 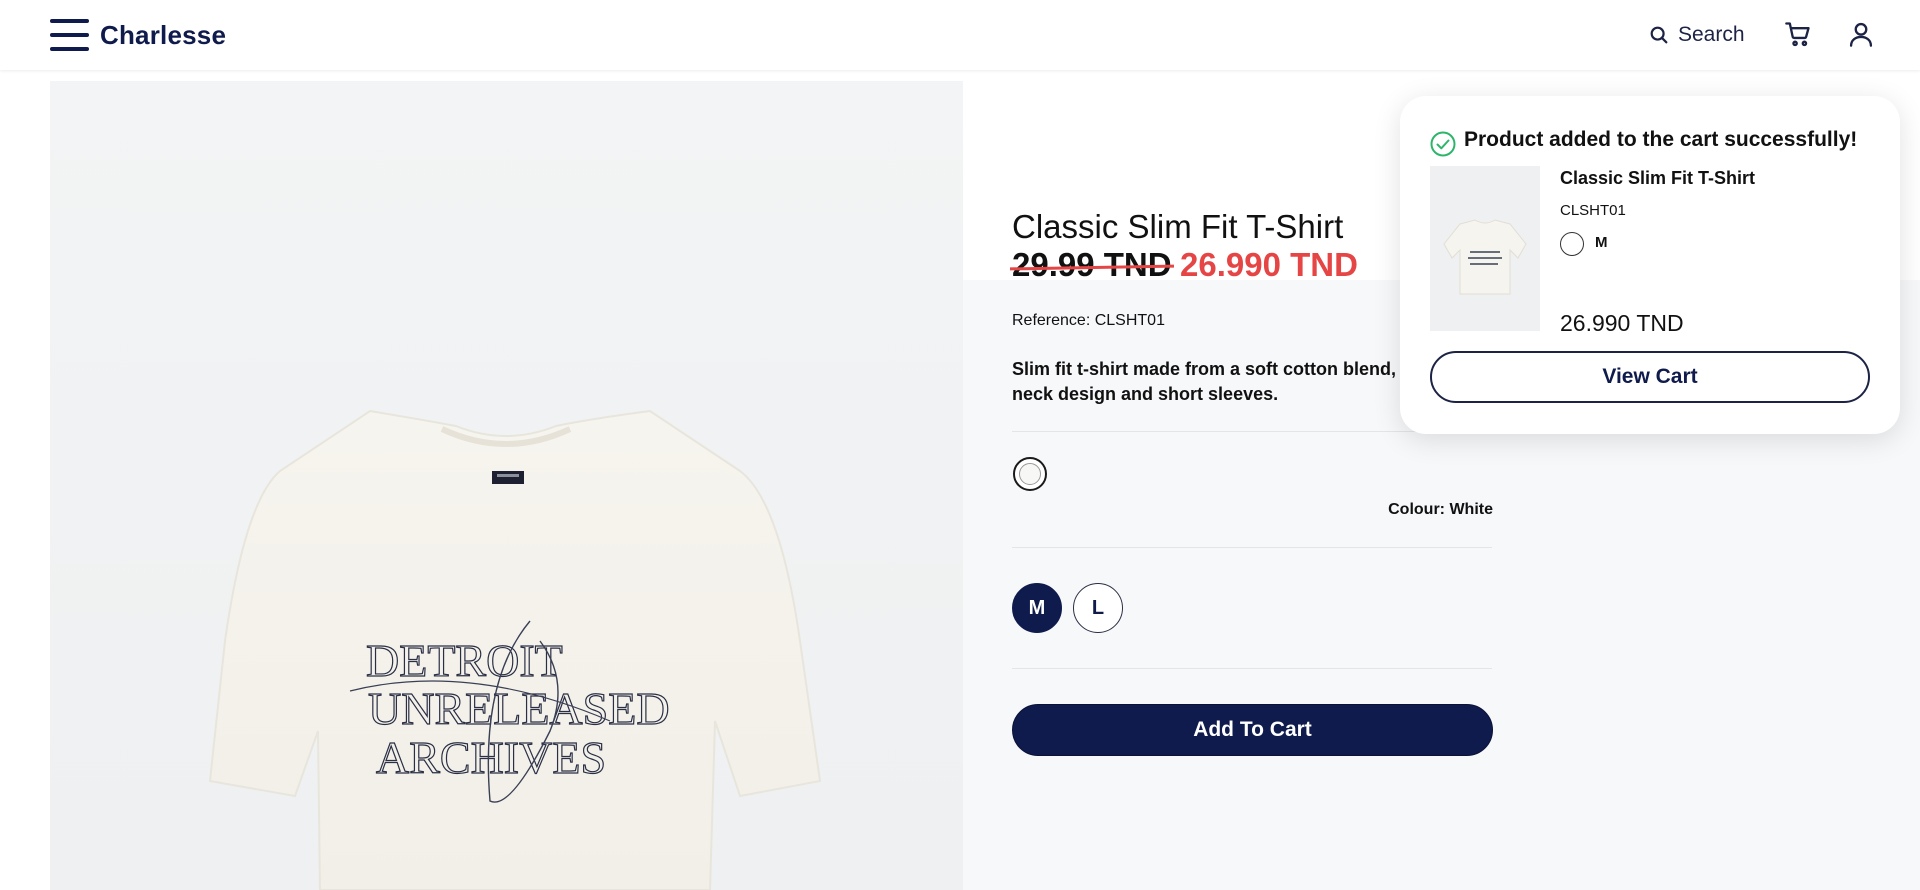 What do you see at coordinates (70, 35) in the screenshot?
I see `hamburger-menu-icon` at bounding box center [70, 35].